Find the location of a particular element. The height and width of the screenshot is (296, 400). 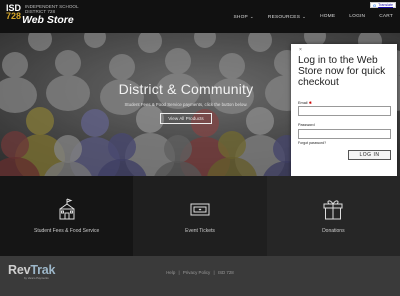

nav-shop: SHOP ⌄ is located at coordinates (244, 17).